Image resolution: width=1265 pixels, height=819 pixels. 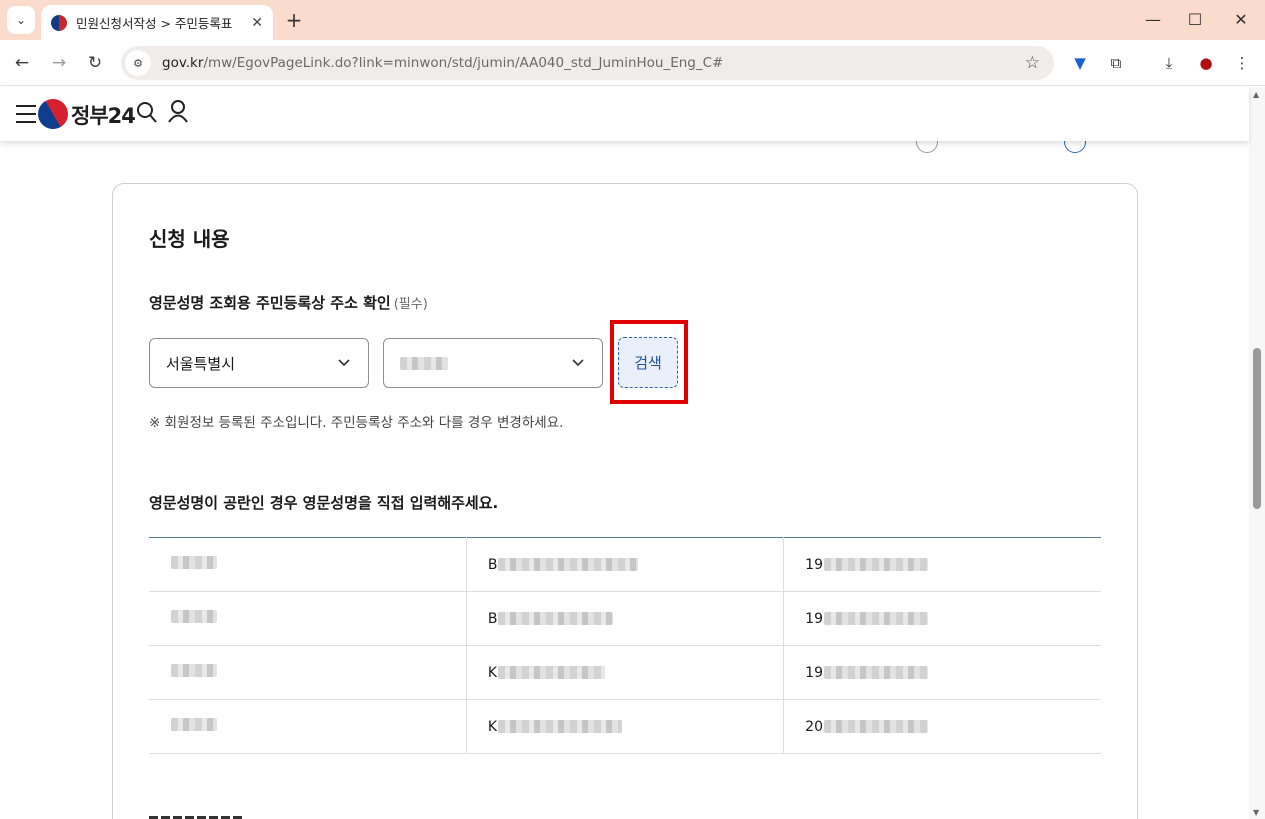 What do you see at coordinates (59, 22) in the screenshot?
I see `favicon-icon` at bounding box center [59, 22].